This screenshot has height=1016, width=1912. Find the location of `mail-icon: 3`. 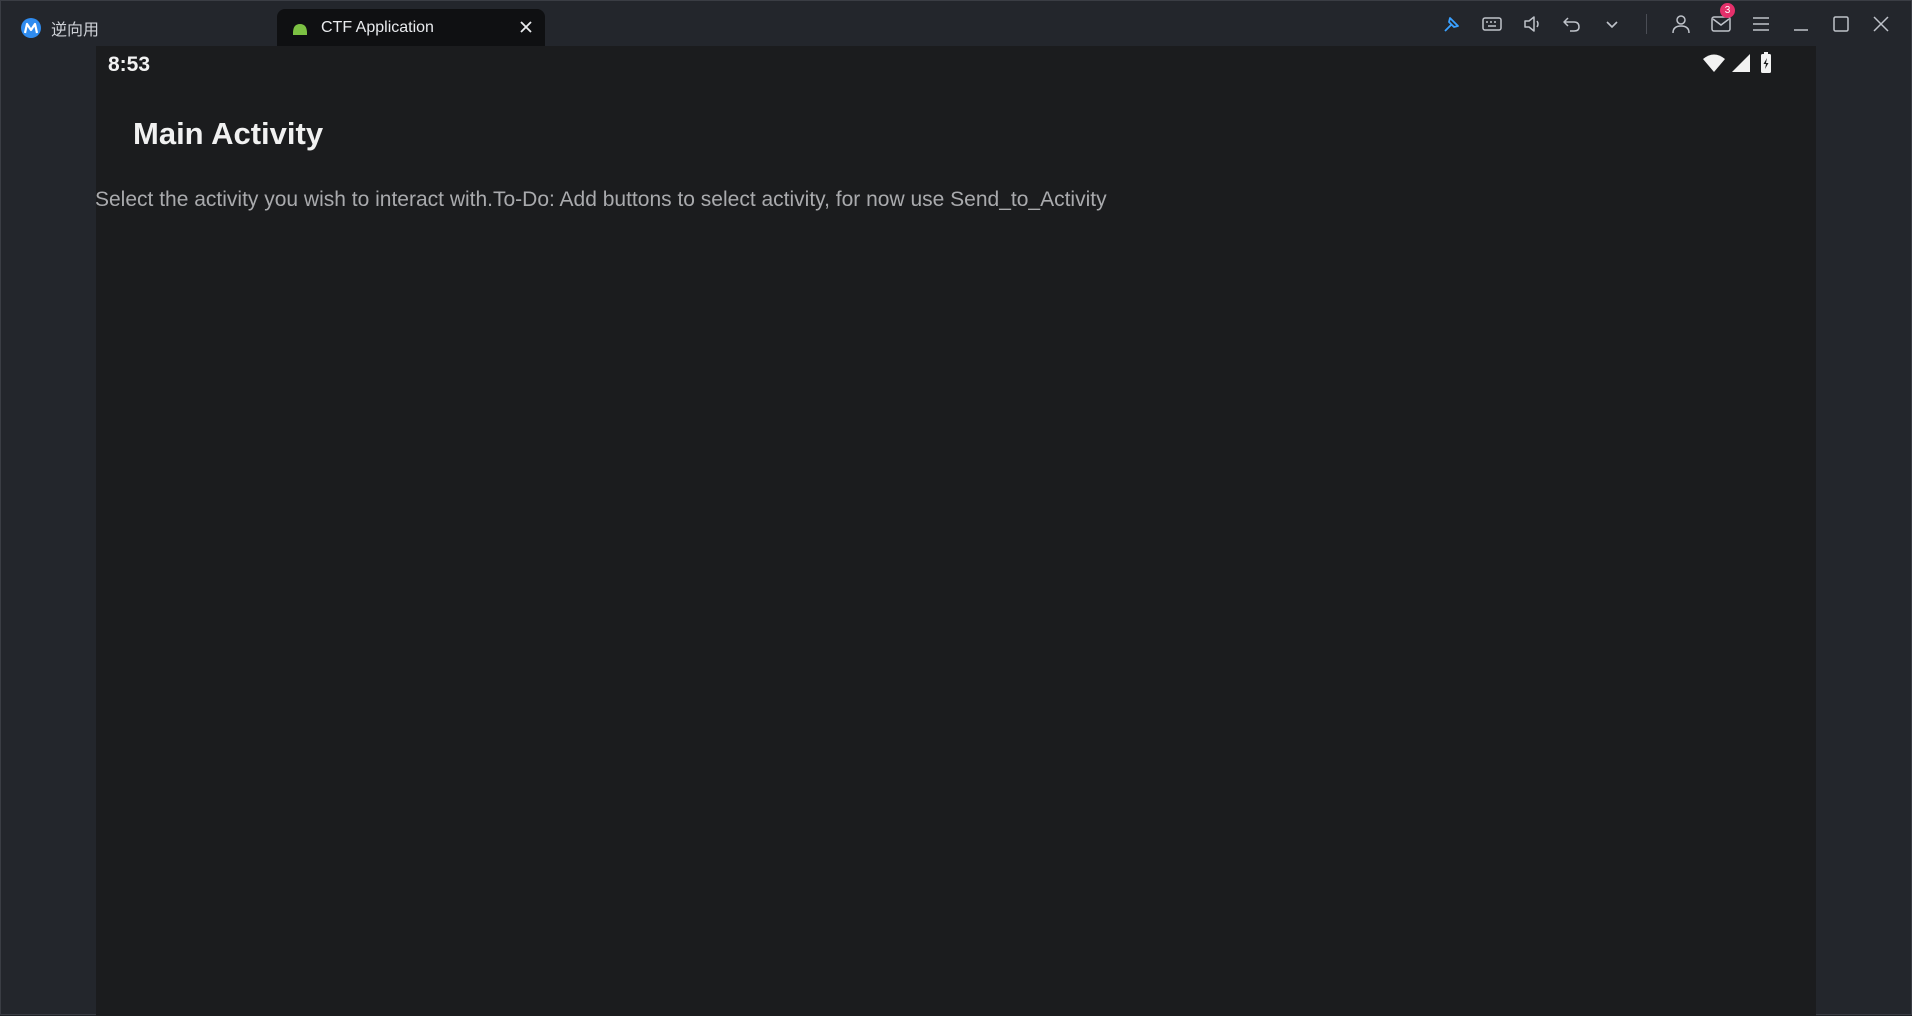

mail-icon: 3 is located at coordinates (1721, 20).